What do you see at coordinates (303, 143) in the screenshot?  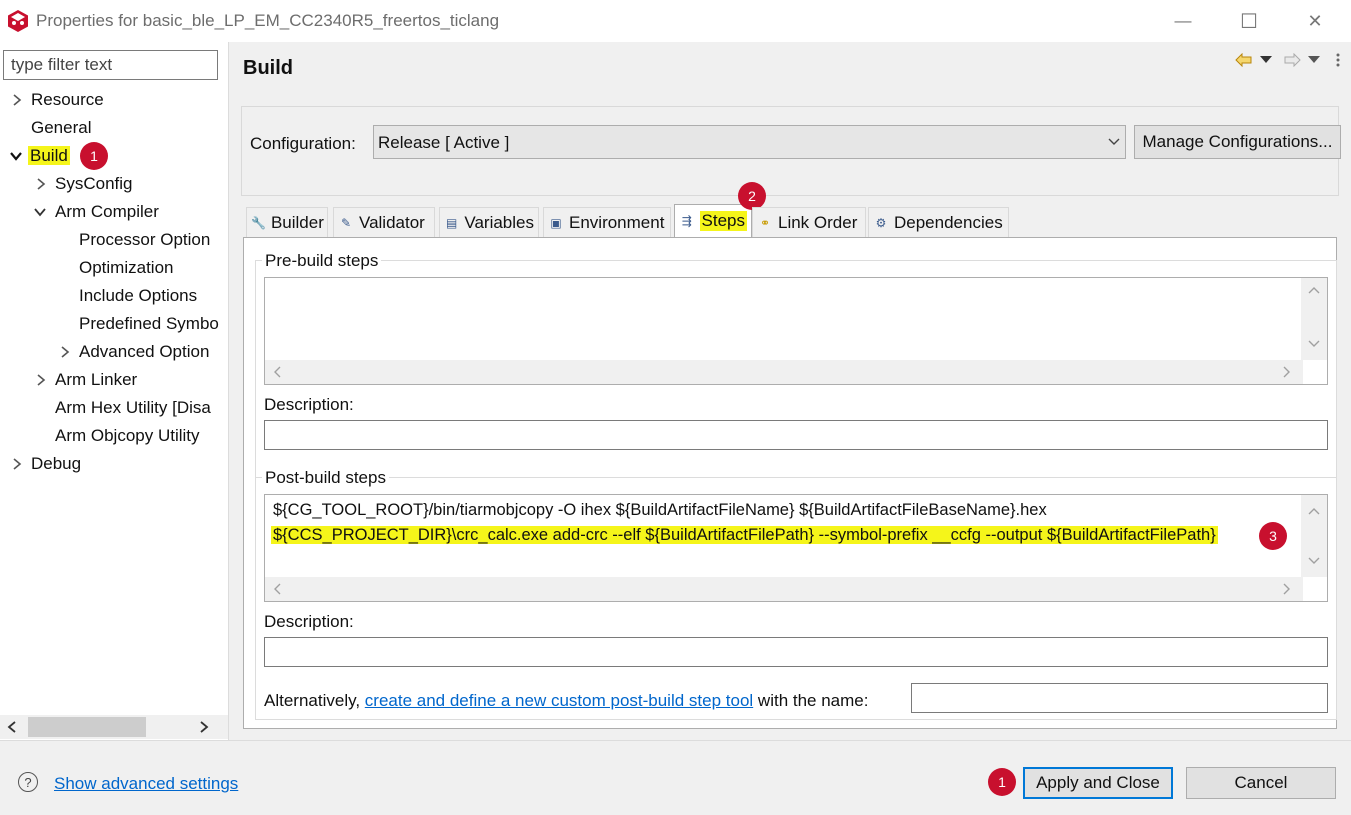 I see `configuration-label: Configuration:` at bounding box center [303, 143].